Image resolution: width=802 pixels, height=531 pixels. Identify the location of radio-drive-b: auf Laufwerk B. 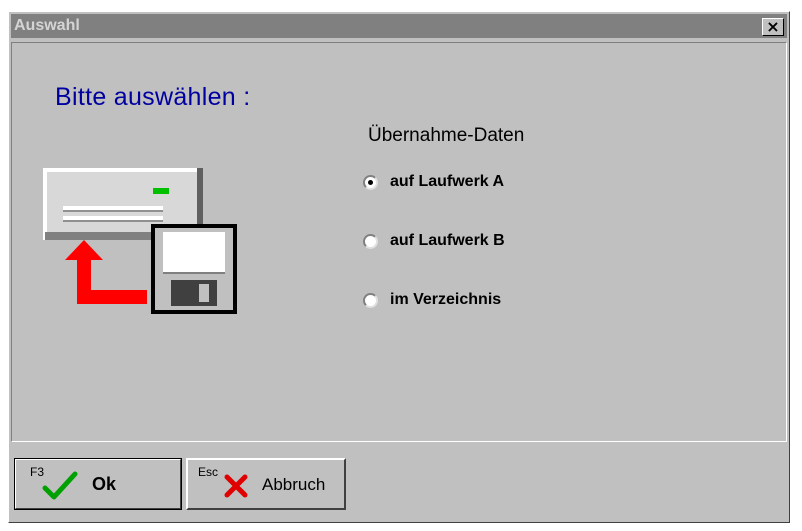
(434, 241).